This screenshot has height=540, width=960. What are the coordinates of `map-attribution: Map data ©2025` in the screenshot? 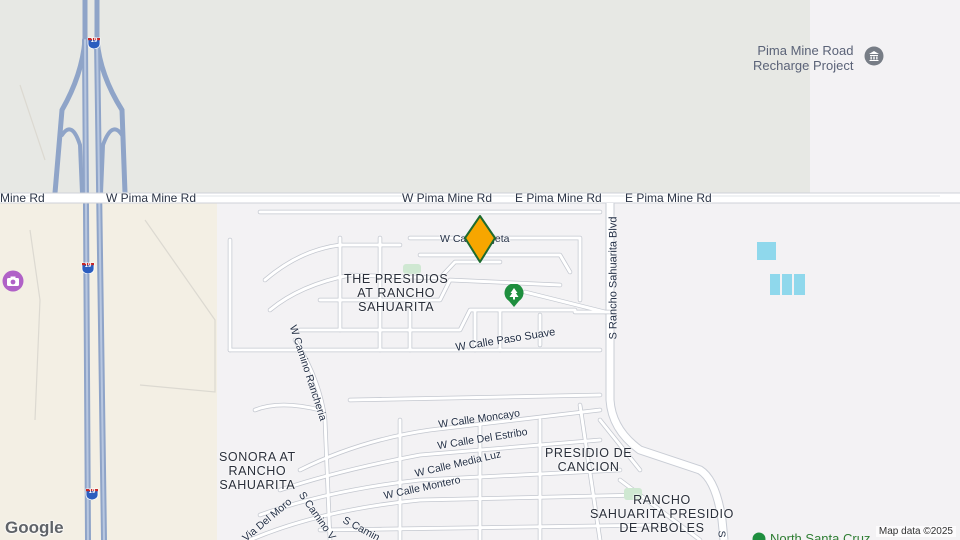 It's located at (915, 531).